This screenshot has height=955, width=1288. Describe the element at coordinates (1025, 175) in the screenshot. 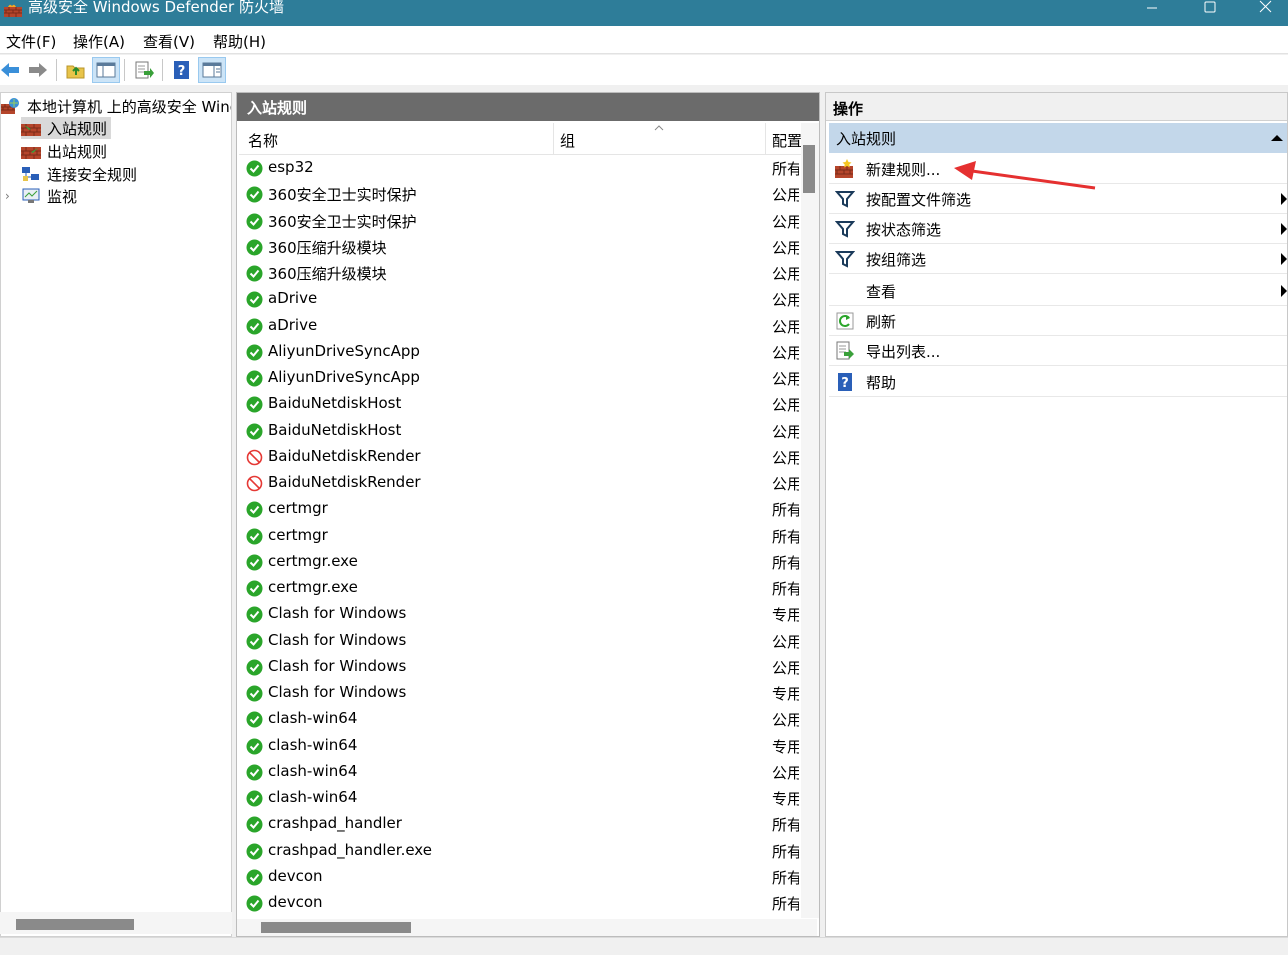

I see `annotation-arrow-icon` at that location.